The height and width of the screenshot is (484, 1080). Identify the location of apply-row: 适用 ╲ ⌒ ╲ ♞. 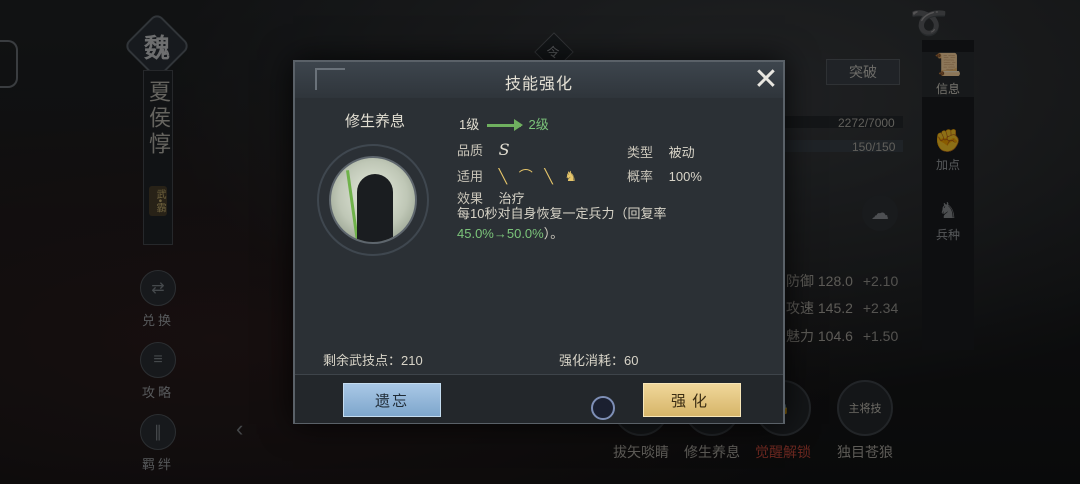
(521, 176).